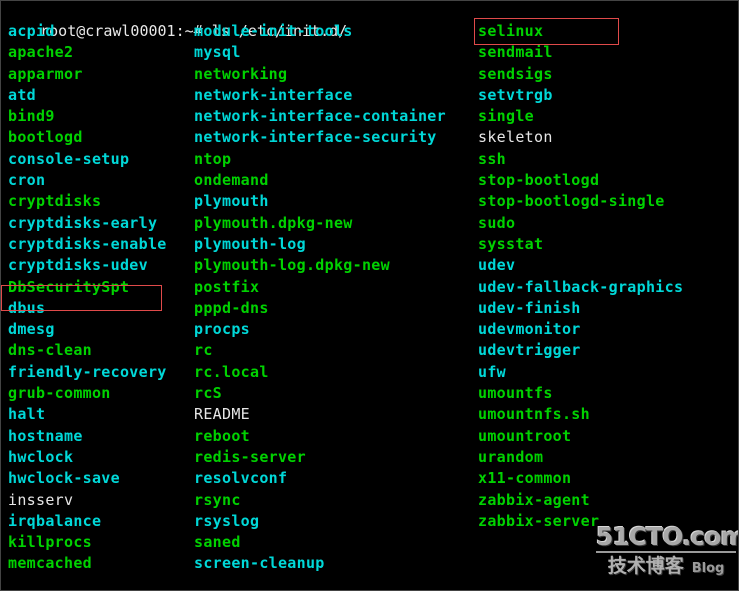 This screenshot has width=739, height=591. I want to click on file-entry: dns-clean, so click(50, 350).